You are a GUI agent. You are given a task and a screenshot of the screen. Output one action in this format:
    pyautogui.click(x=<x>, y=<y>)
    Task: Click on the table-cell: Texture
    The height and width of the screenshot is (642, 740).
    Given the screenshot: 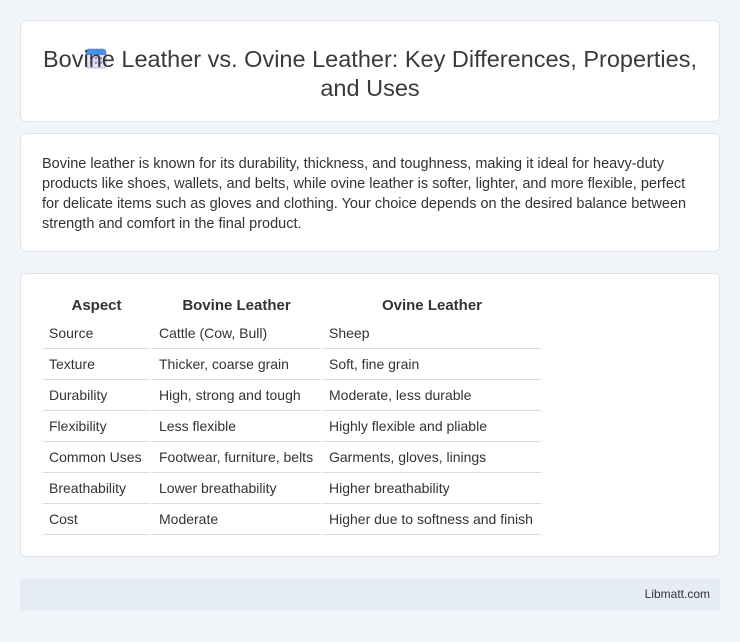 What is the action you would take?
    pyautogui.click(x=96, y=364)
    